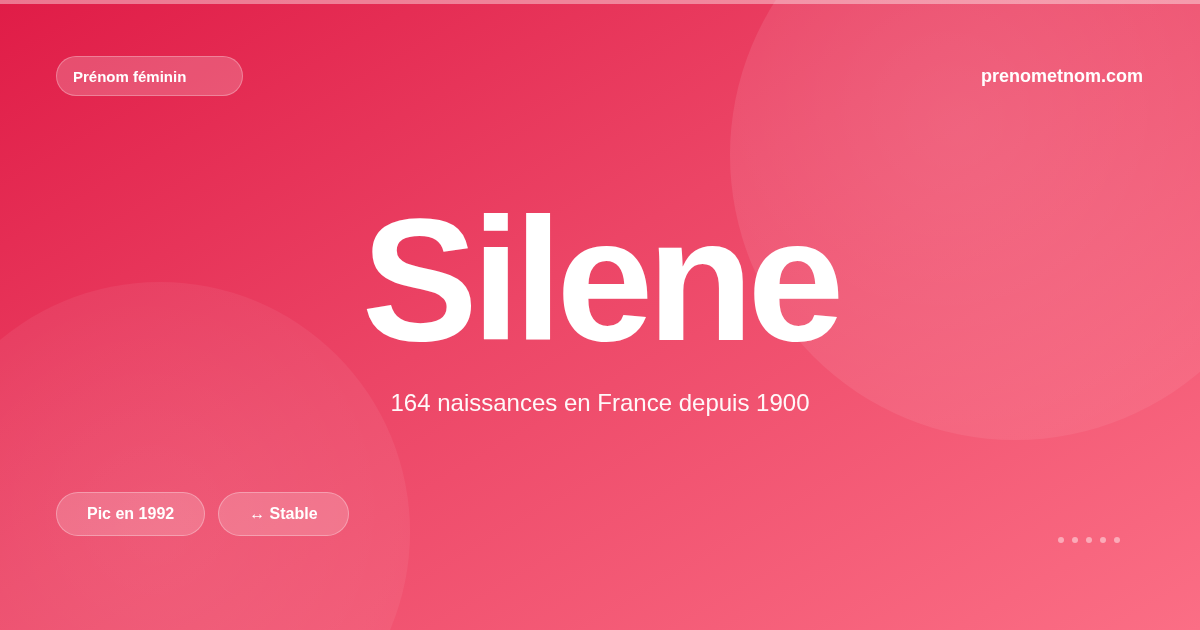  Describe the element at coordinates (600, 403) in the screenshot. I see `birth-count-text: 164 naissances en France depuis 1900` at that location.